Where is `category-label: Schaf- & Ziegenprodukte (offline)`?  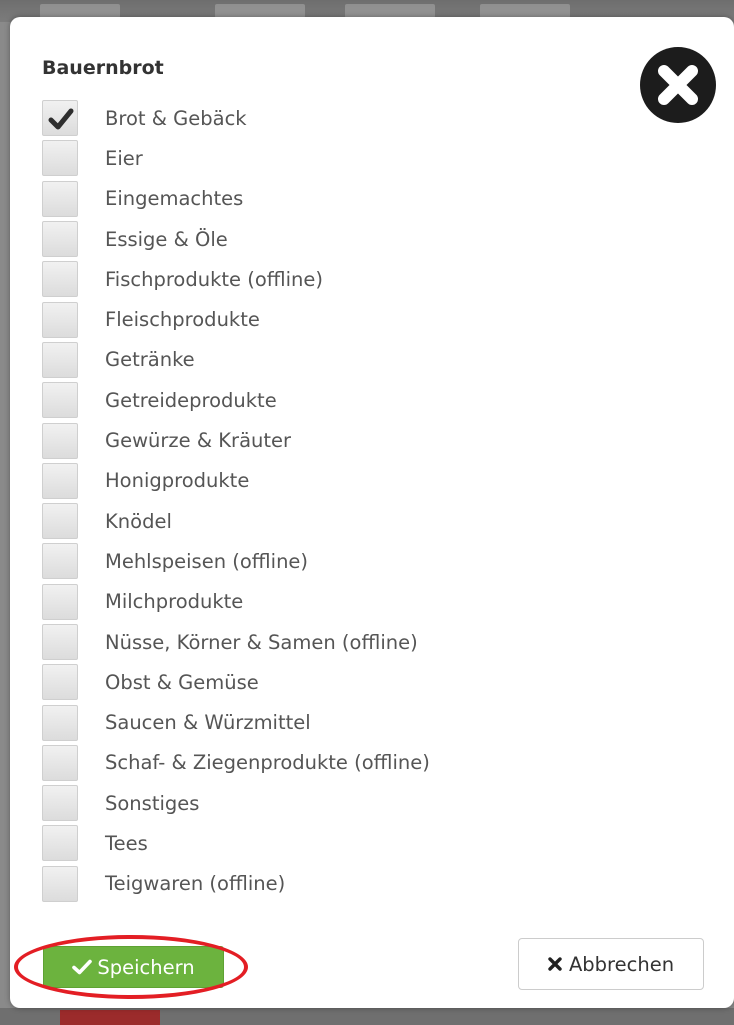 category-label: Schaf- & Ziegenprodukte (offline) is located at coordinates (267, 763).